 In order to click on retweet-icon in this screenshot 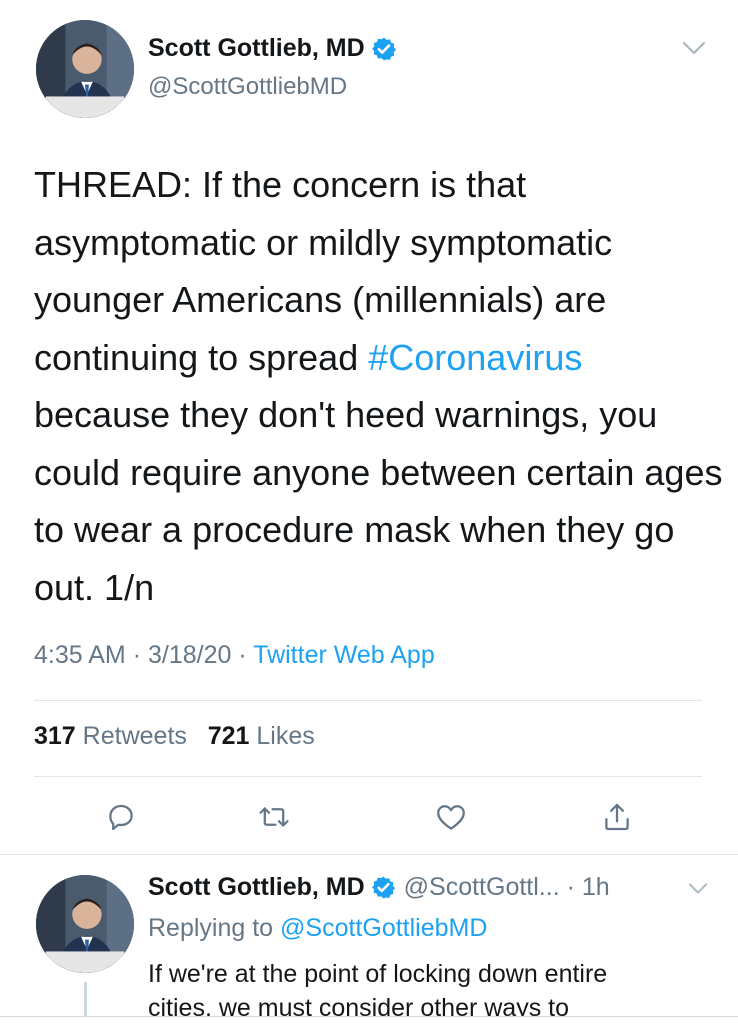, I will do `click(274, 817)`.